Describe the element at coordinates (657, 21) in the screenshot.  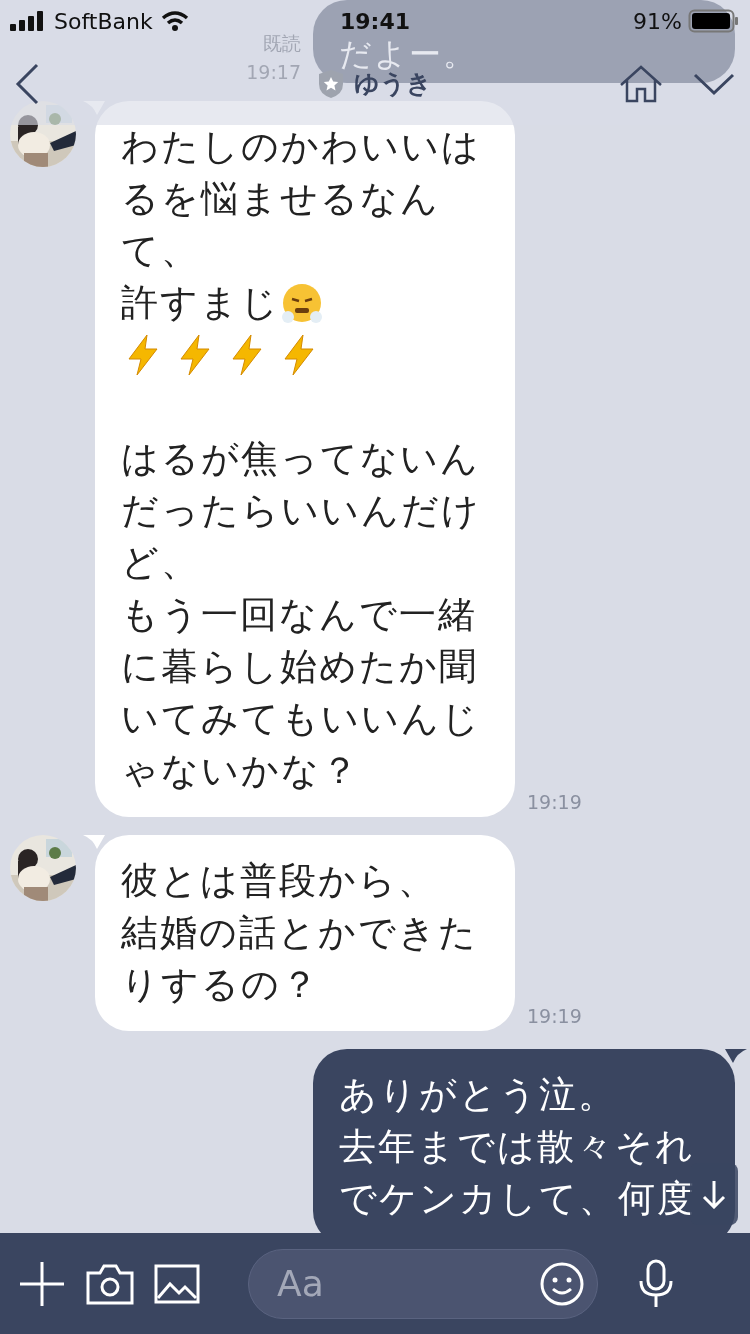
I see `battery-percent: 91%` at that location.